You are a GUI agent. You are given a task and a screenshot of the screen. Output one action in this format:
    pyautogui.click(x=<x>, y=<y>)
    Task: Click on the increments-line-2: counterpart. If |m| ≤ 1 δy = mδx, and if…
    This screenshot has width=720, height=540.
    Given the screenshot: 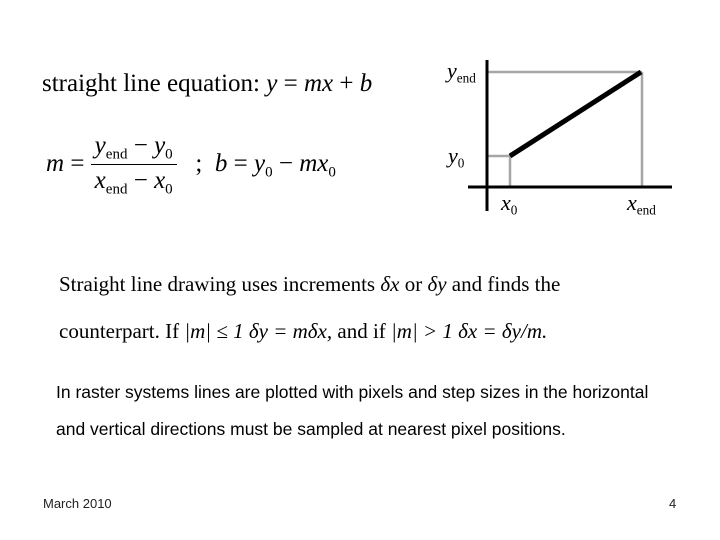 What is the action you would take?
    pyautogui.click(x=303, y=331)
    